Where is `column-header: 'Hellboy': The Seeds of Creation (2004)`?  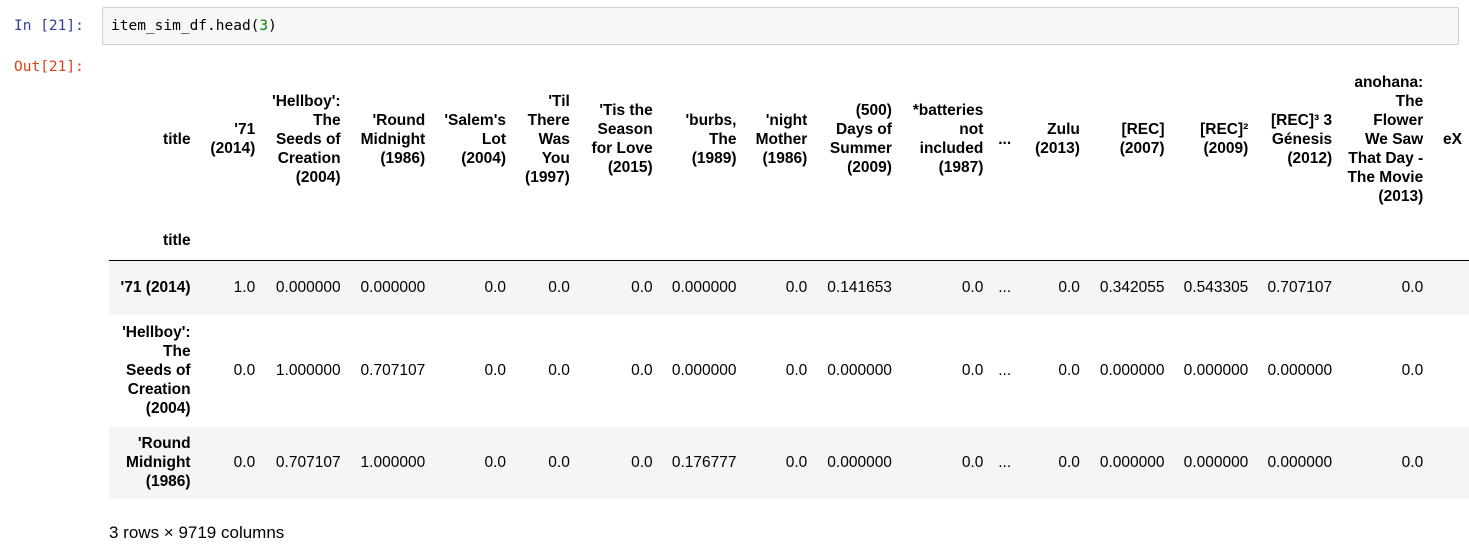
column-header: 'Hellboy': The Seeds of Creation (2004) is located at coordinates (306, 139).